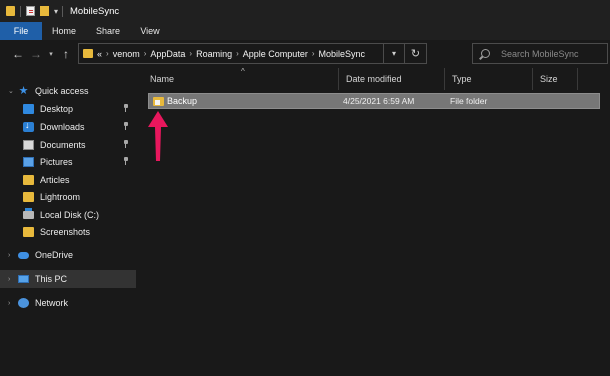  I want to click on sidebar-item-network: › Network, so click(68, 303).